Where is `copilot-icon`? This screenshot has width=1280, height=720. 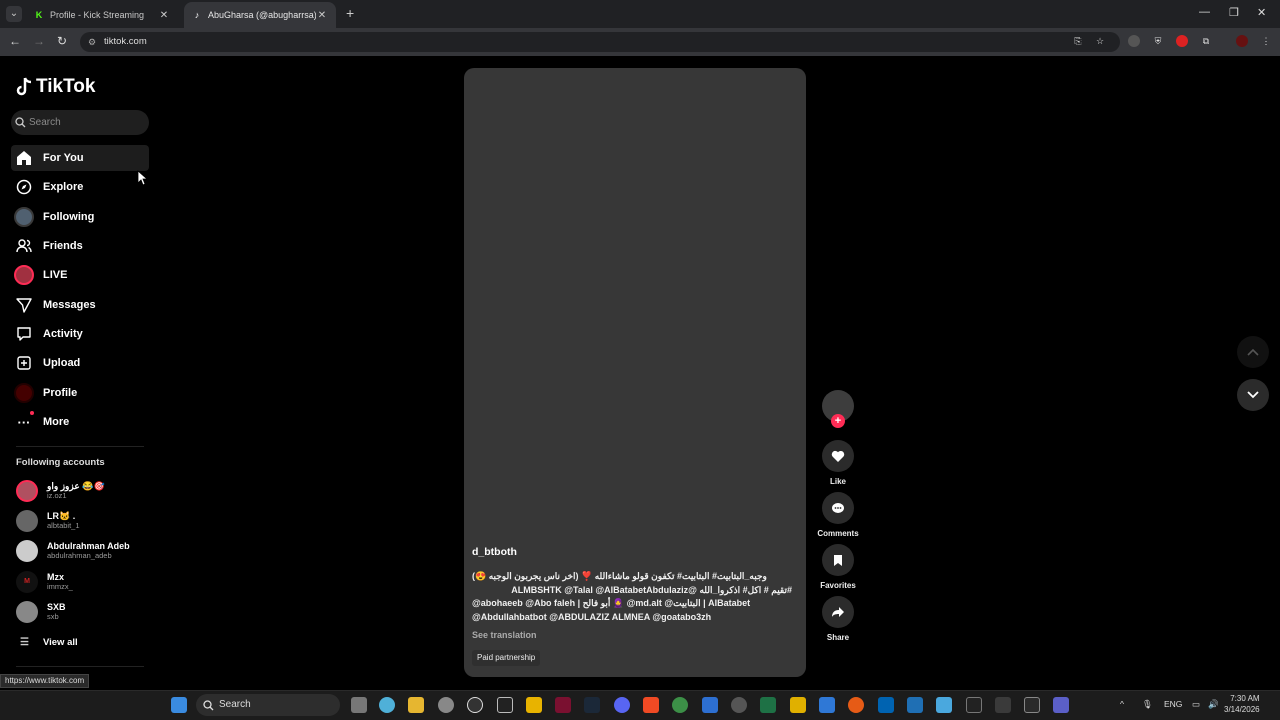 copilot-icon is located at coordinates (387, 705).